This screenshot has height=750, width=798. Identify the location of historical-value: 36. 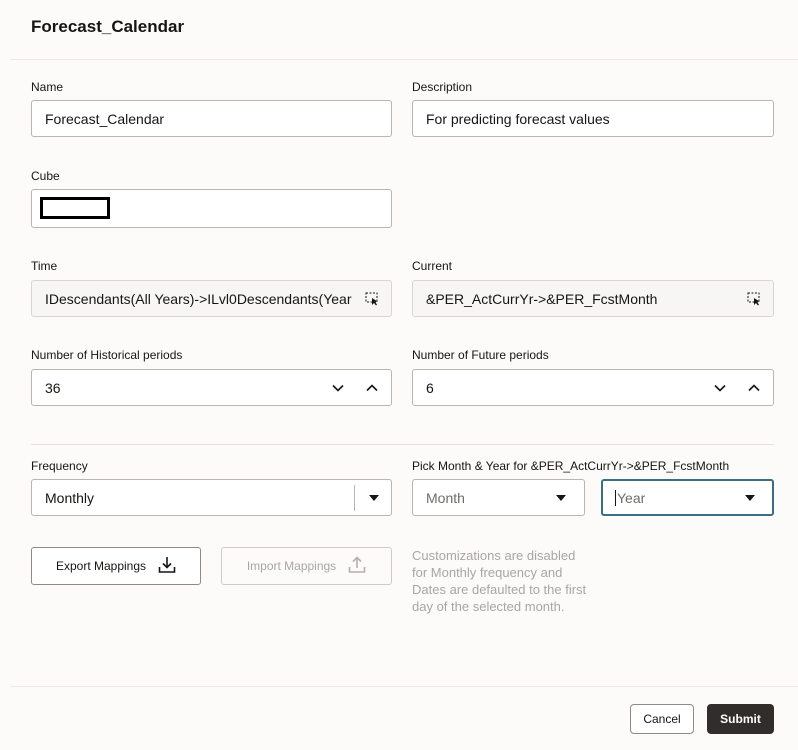
(53, 387).